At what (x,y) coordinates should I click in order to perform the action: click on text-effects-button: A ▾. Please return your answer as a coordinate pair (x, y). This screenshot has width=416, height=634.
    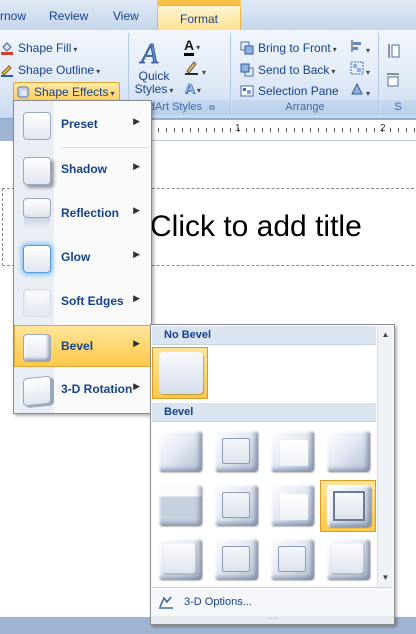
    Looking at the image, I should click on (200, 89).